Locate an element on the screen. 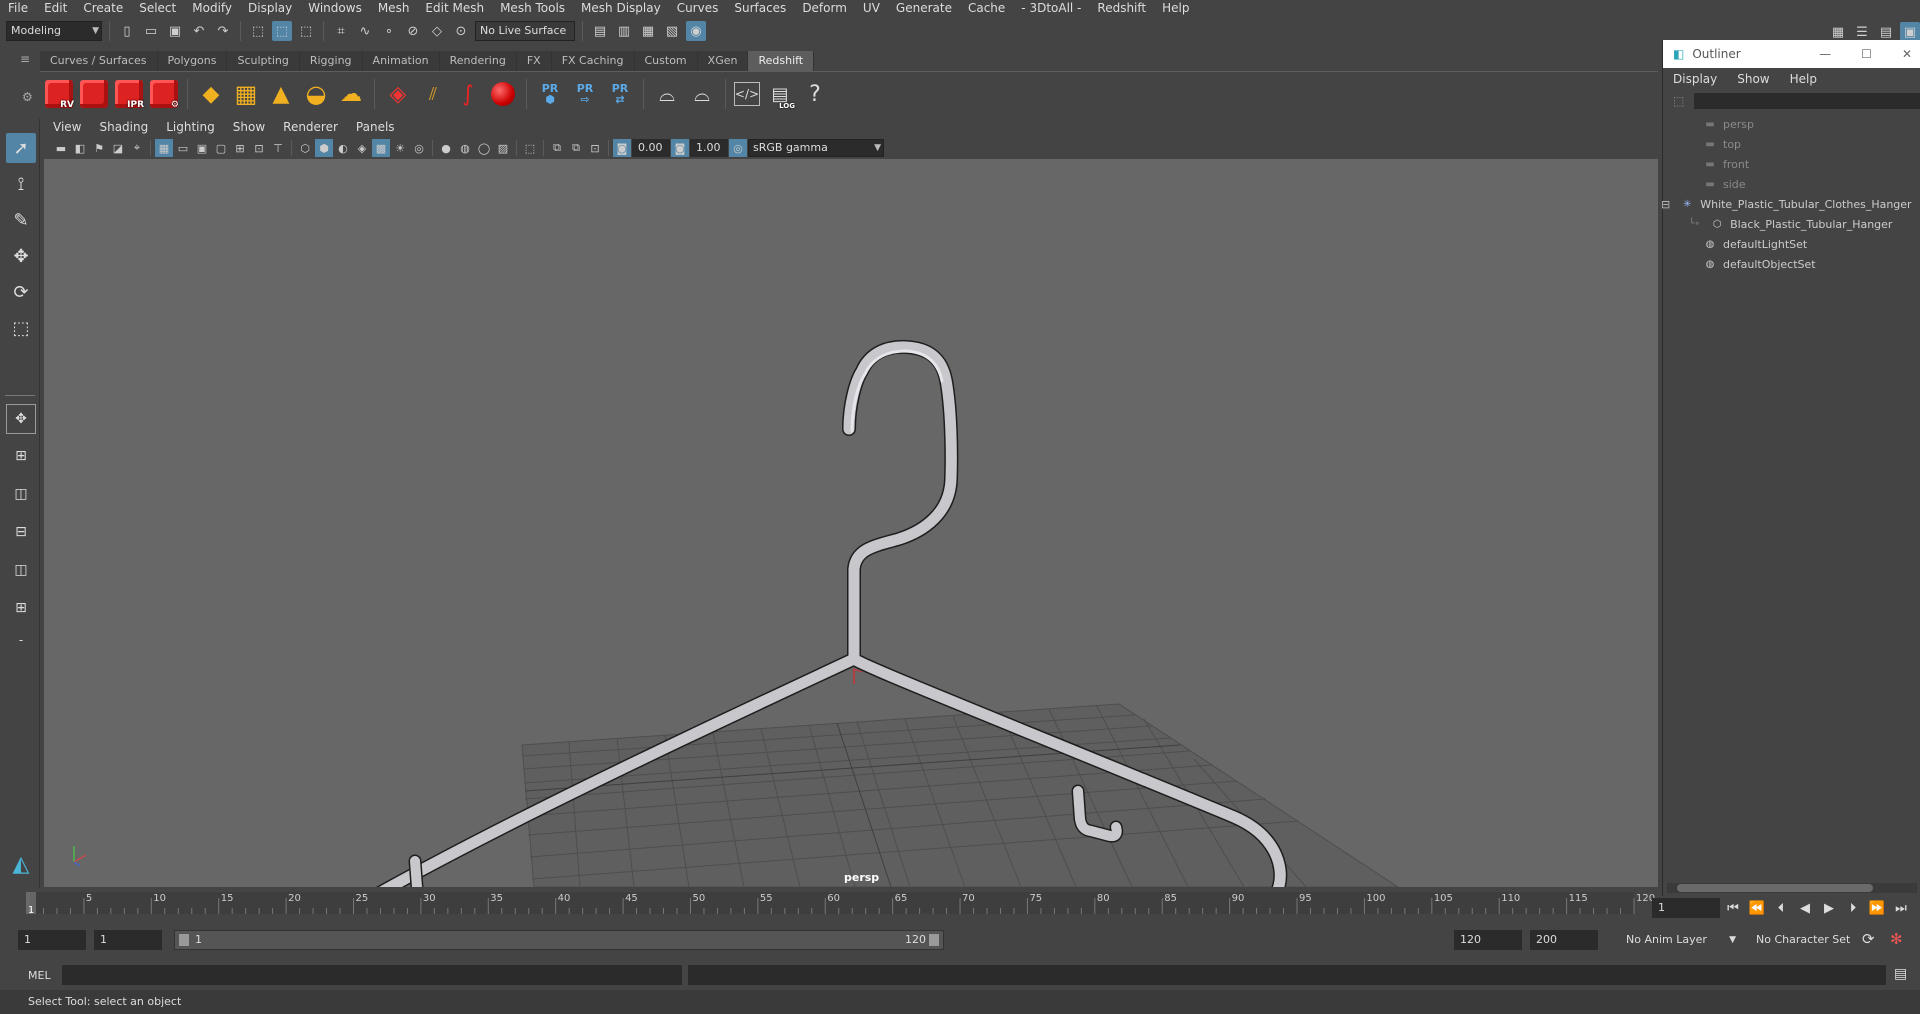  menu-item-cache: Cache is located at coordinates (986, 8).